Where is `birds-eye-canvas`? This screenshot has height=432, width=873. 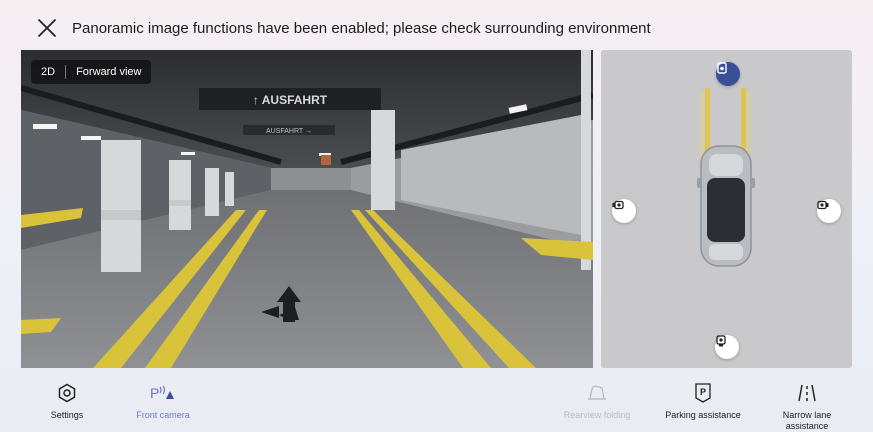
birds-eye-canvas is located at coordinates (726, 177).